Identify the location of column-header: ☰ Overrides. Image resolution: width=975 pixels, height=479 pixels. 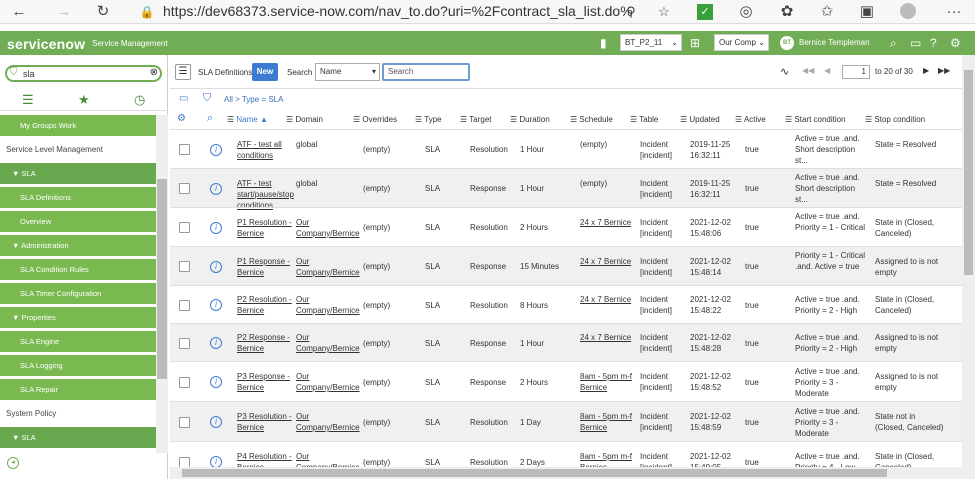
(375, 119).